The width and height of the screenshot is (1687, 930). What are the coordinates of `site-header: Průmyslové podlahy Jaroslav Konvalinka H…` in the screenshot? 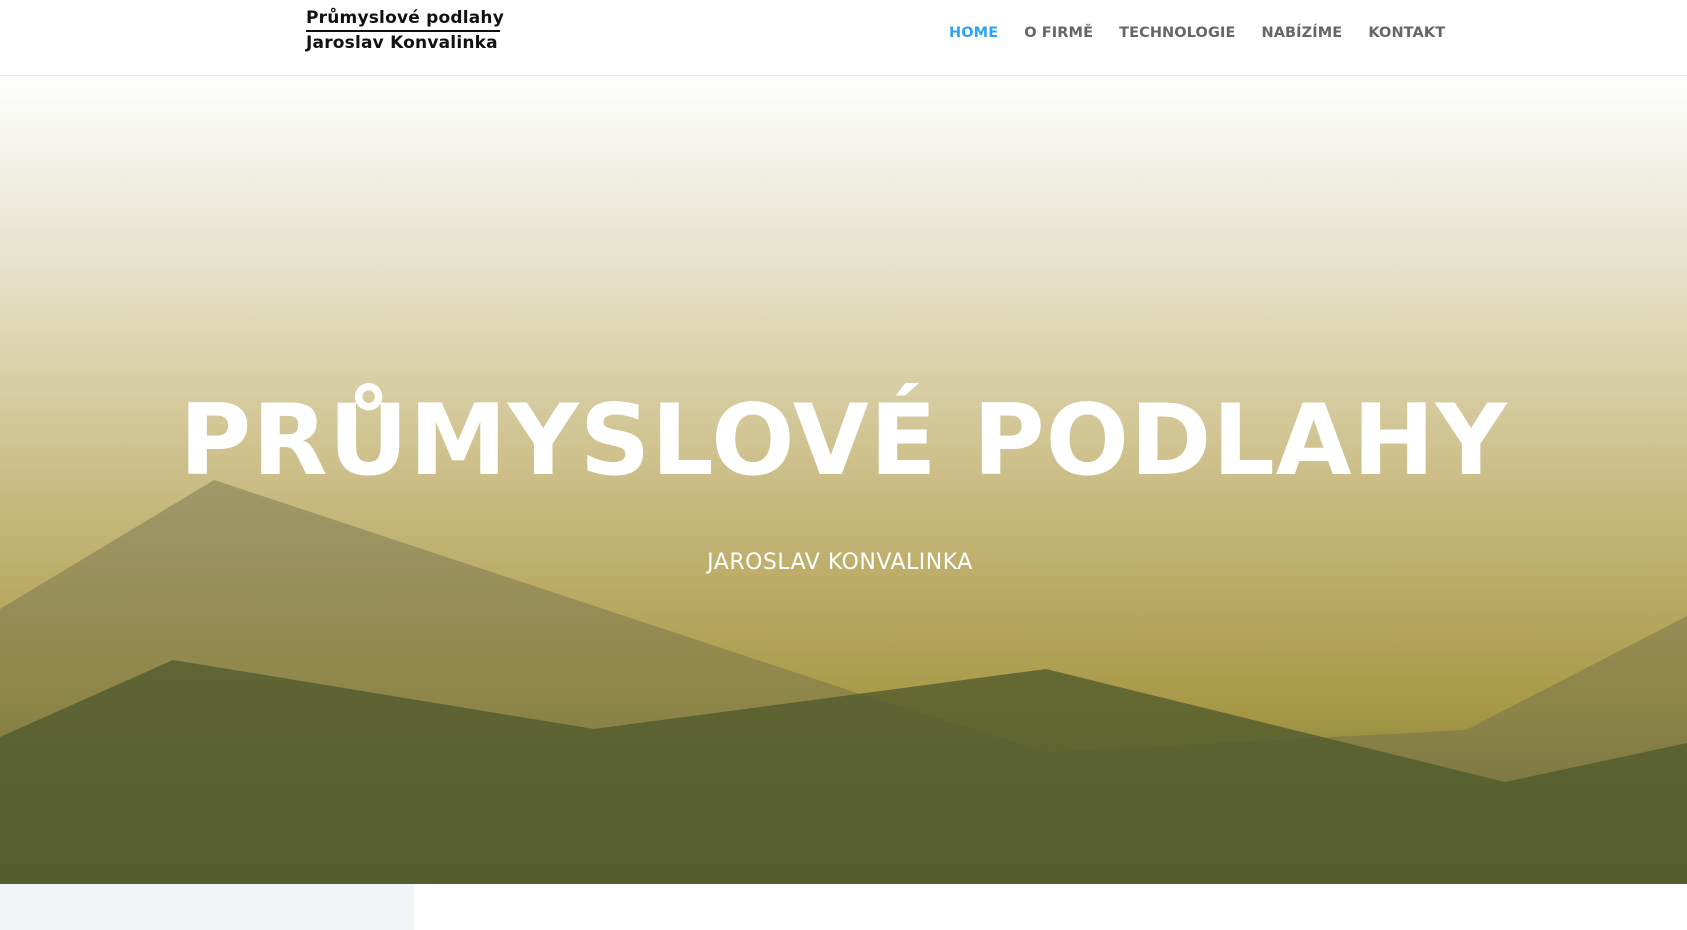 It's located at (843, 38).